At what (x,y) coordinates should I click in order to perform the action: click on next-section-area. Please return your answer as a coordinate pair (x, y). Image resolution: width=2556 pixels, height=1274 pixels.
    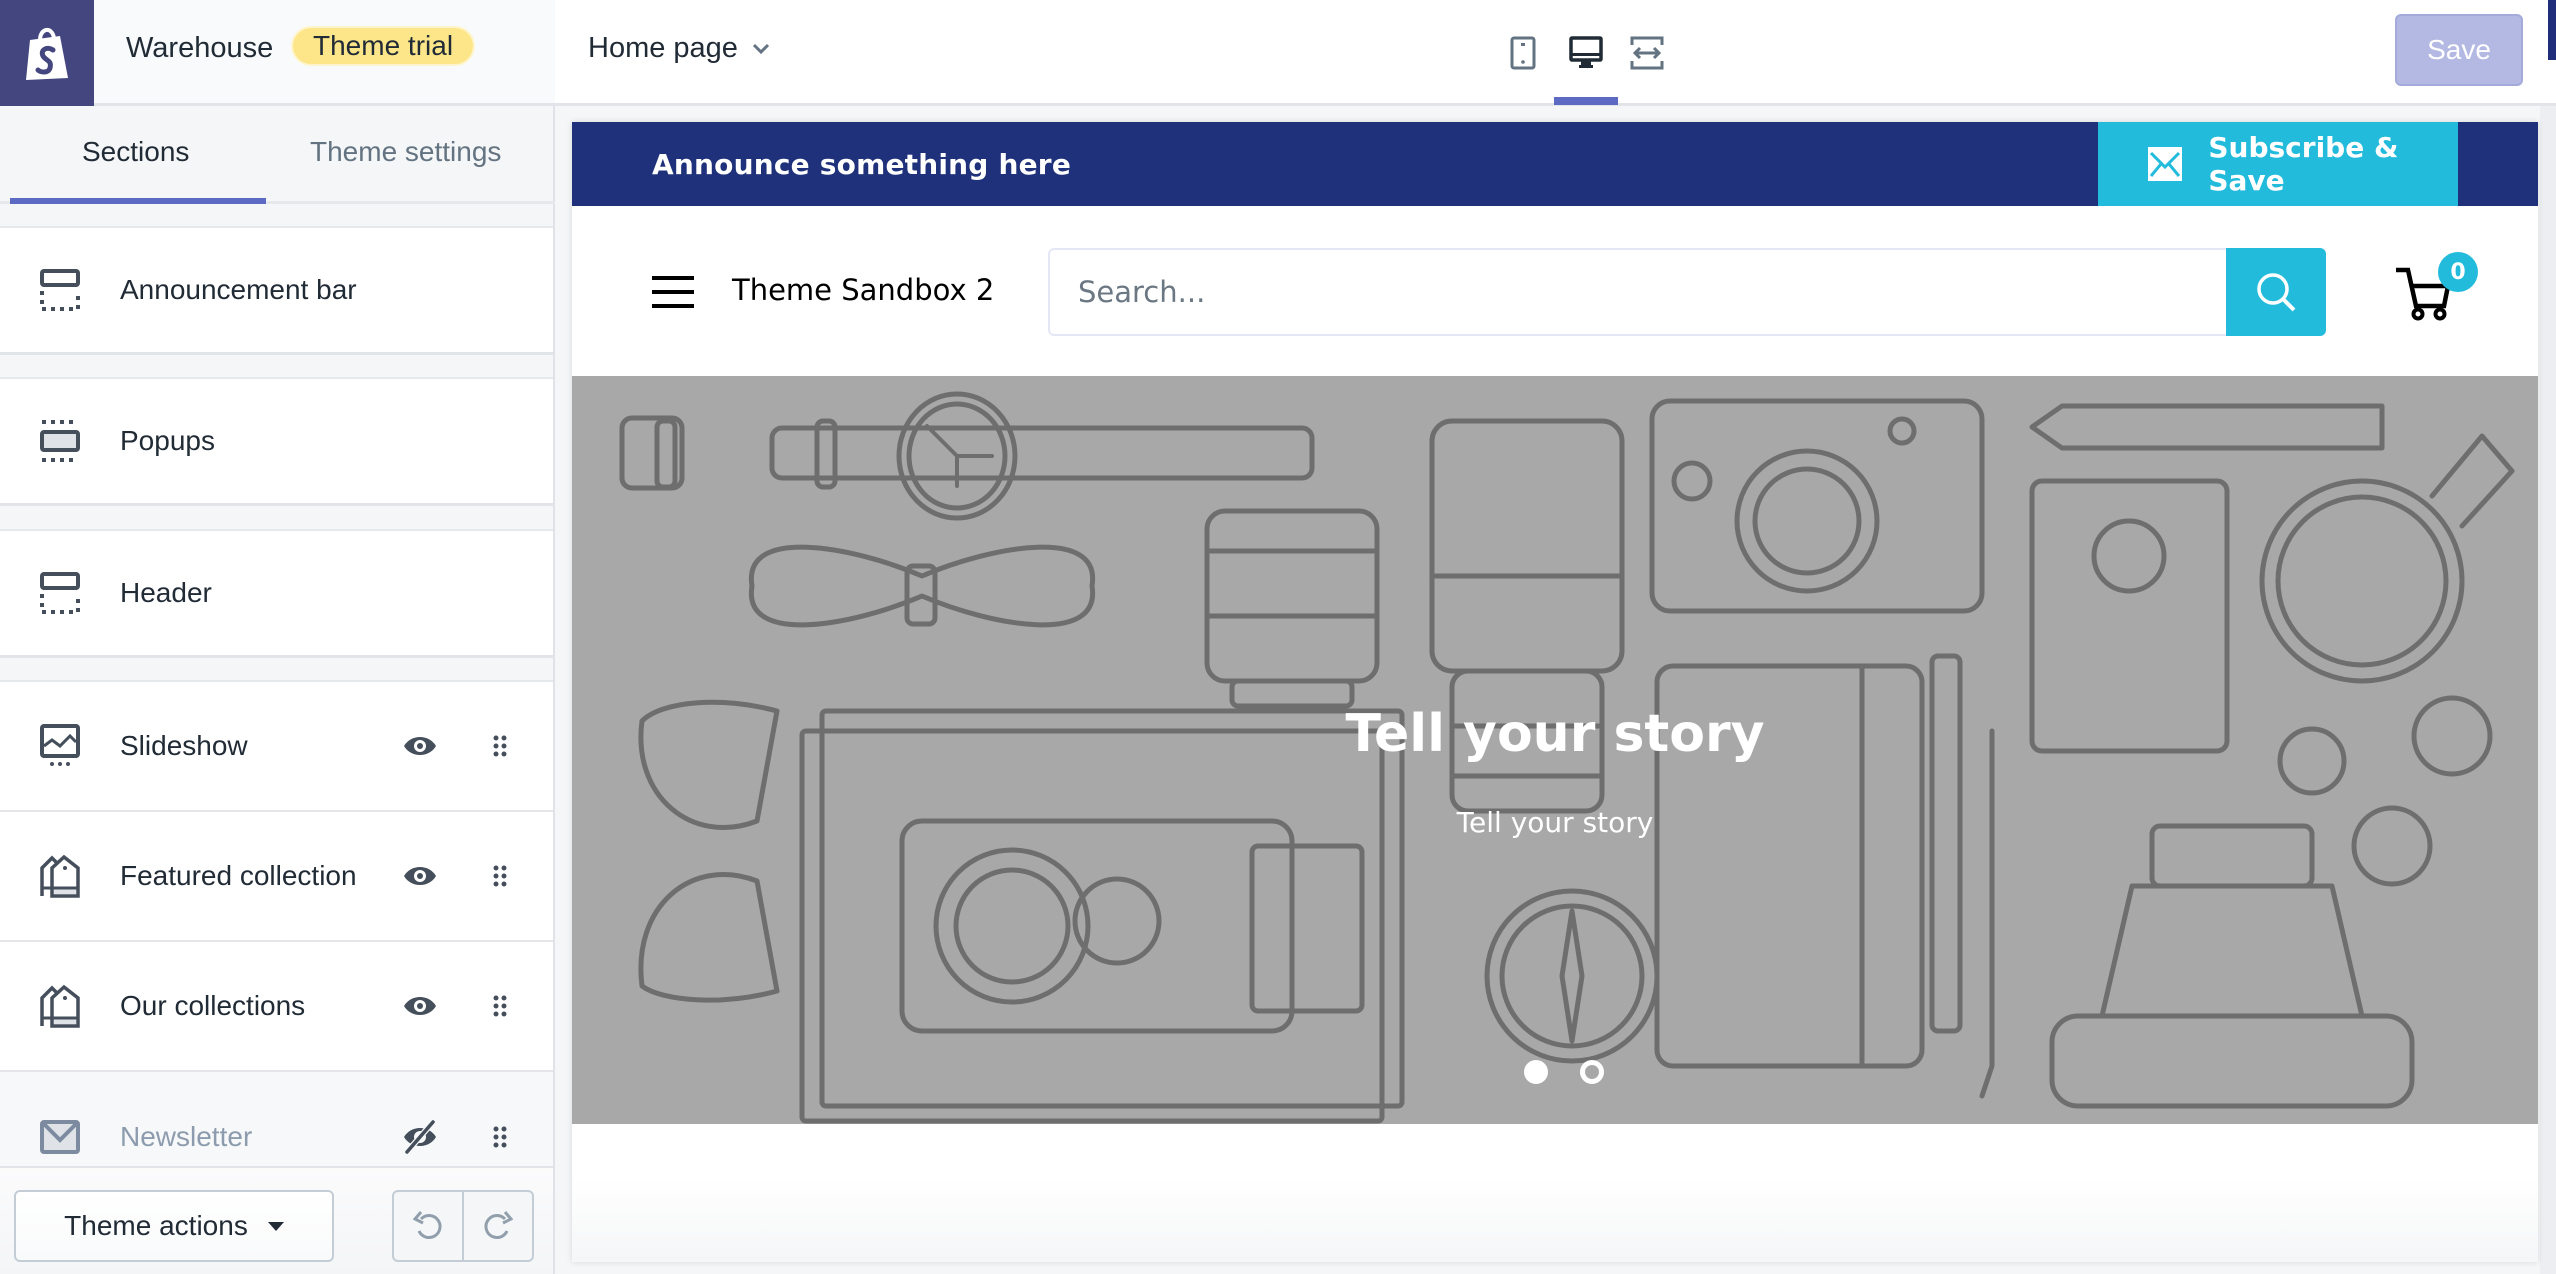
    Looking at the image, I should click on (1555, 1193).